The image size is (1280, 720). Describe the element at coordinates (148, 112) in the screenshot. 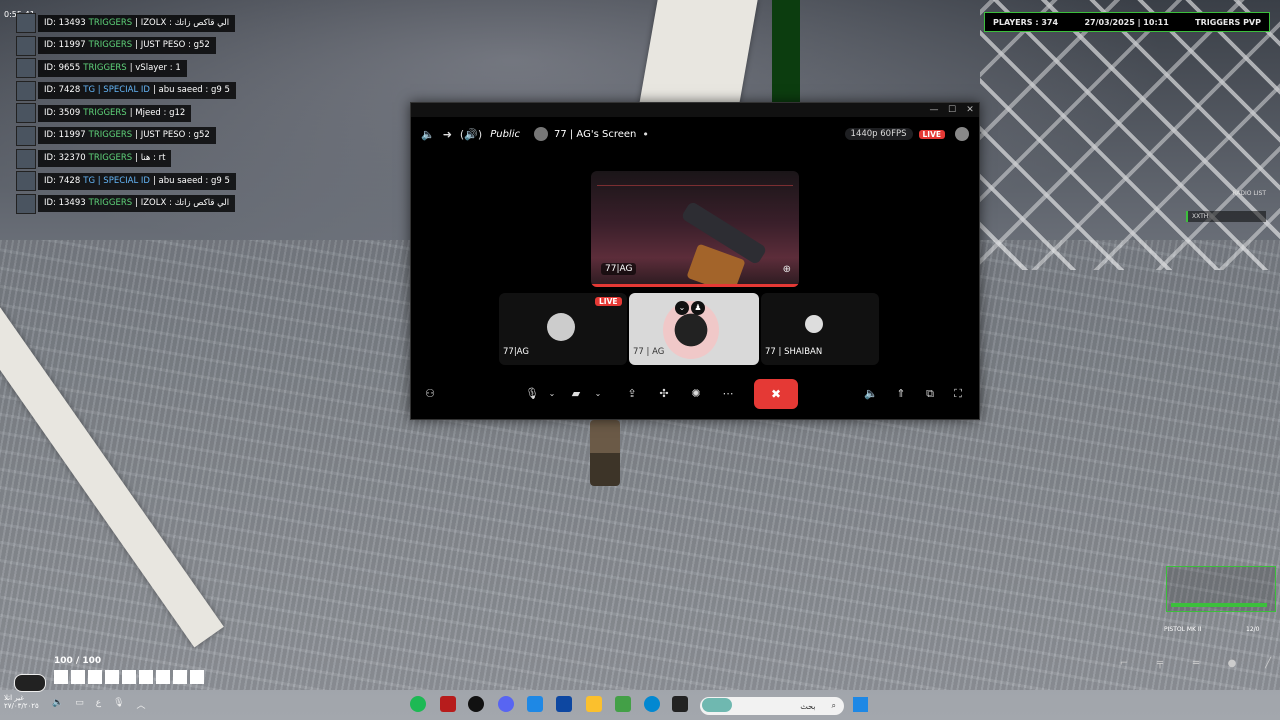

I see `feed-name: Mjeed` at that location.